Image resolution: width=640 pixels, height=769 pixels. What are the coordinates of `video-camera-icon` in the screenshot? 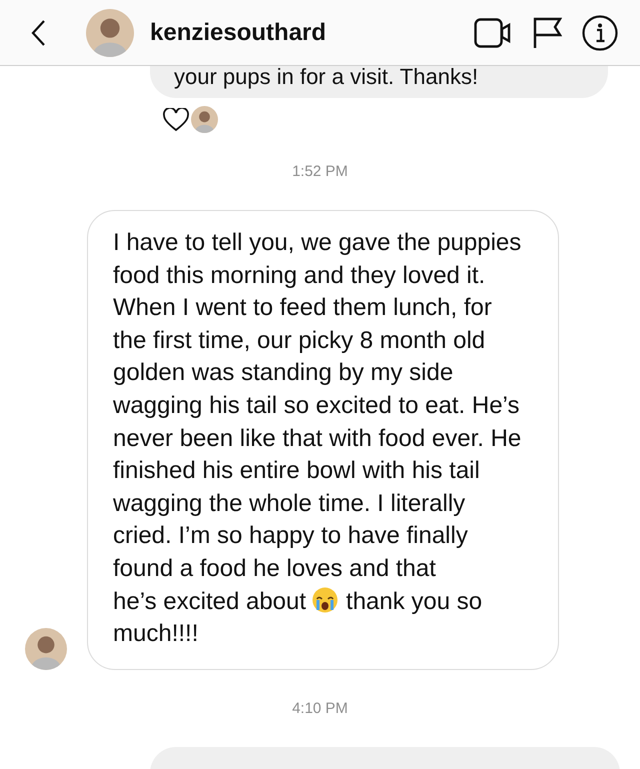 It's located at (493, 33).